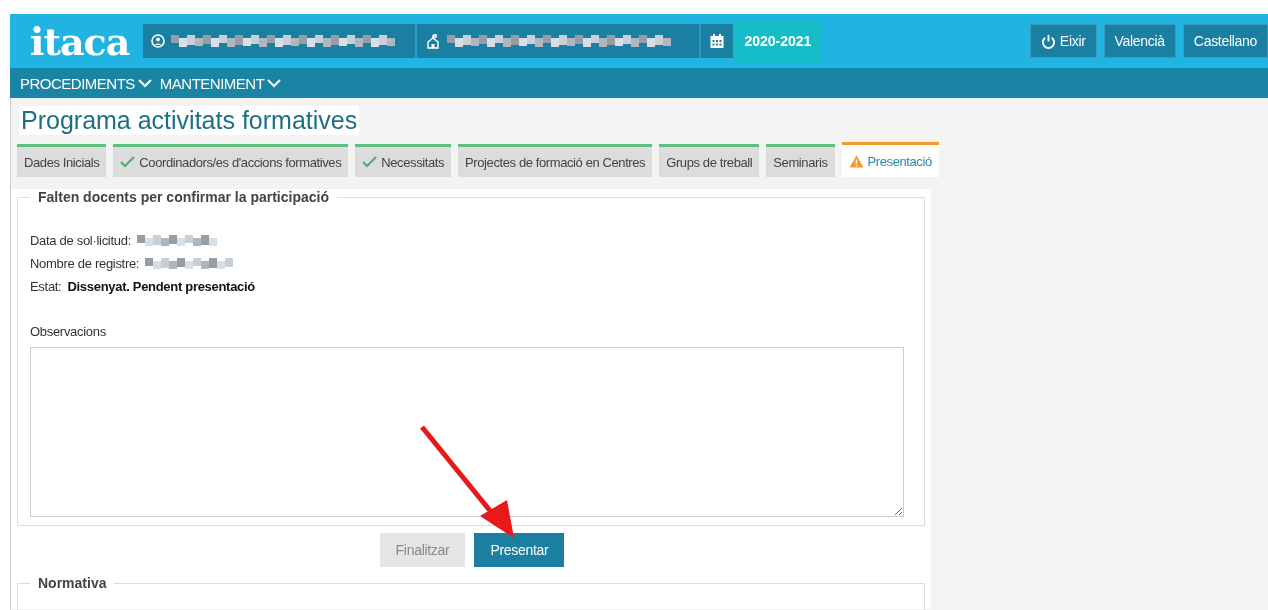  Describe the element at coordinates (85, 263) in the screenshot. I see `field-label: Nombre de registre:` at that location.